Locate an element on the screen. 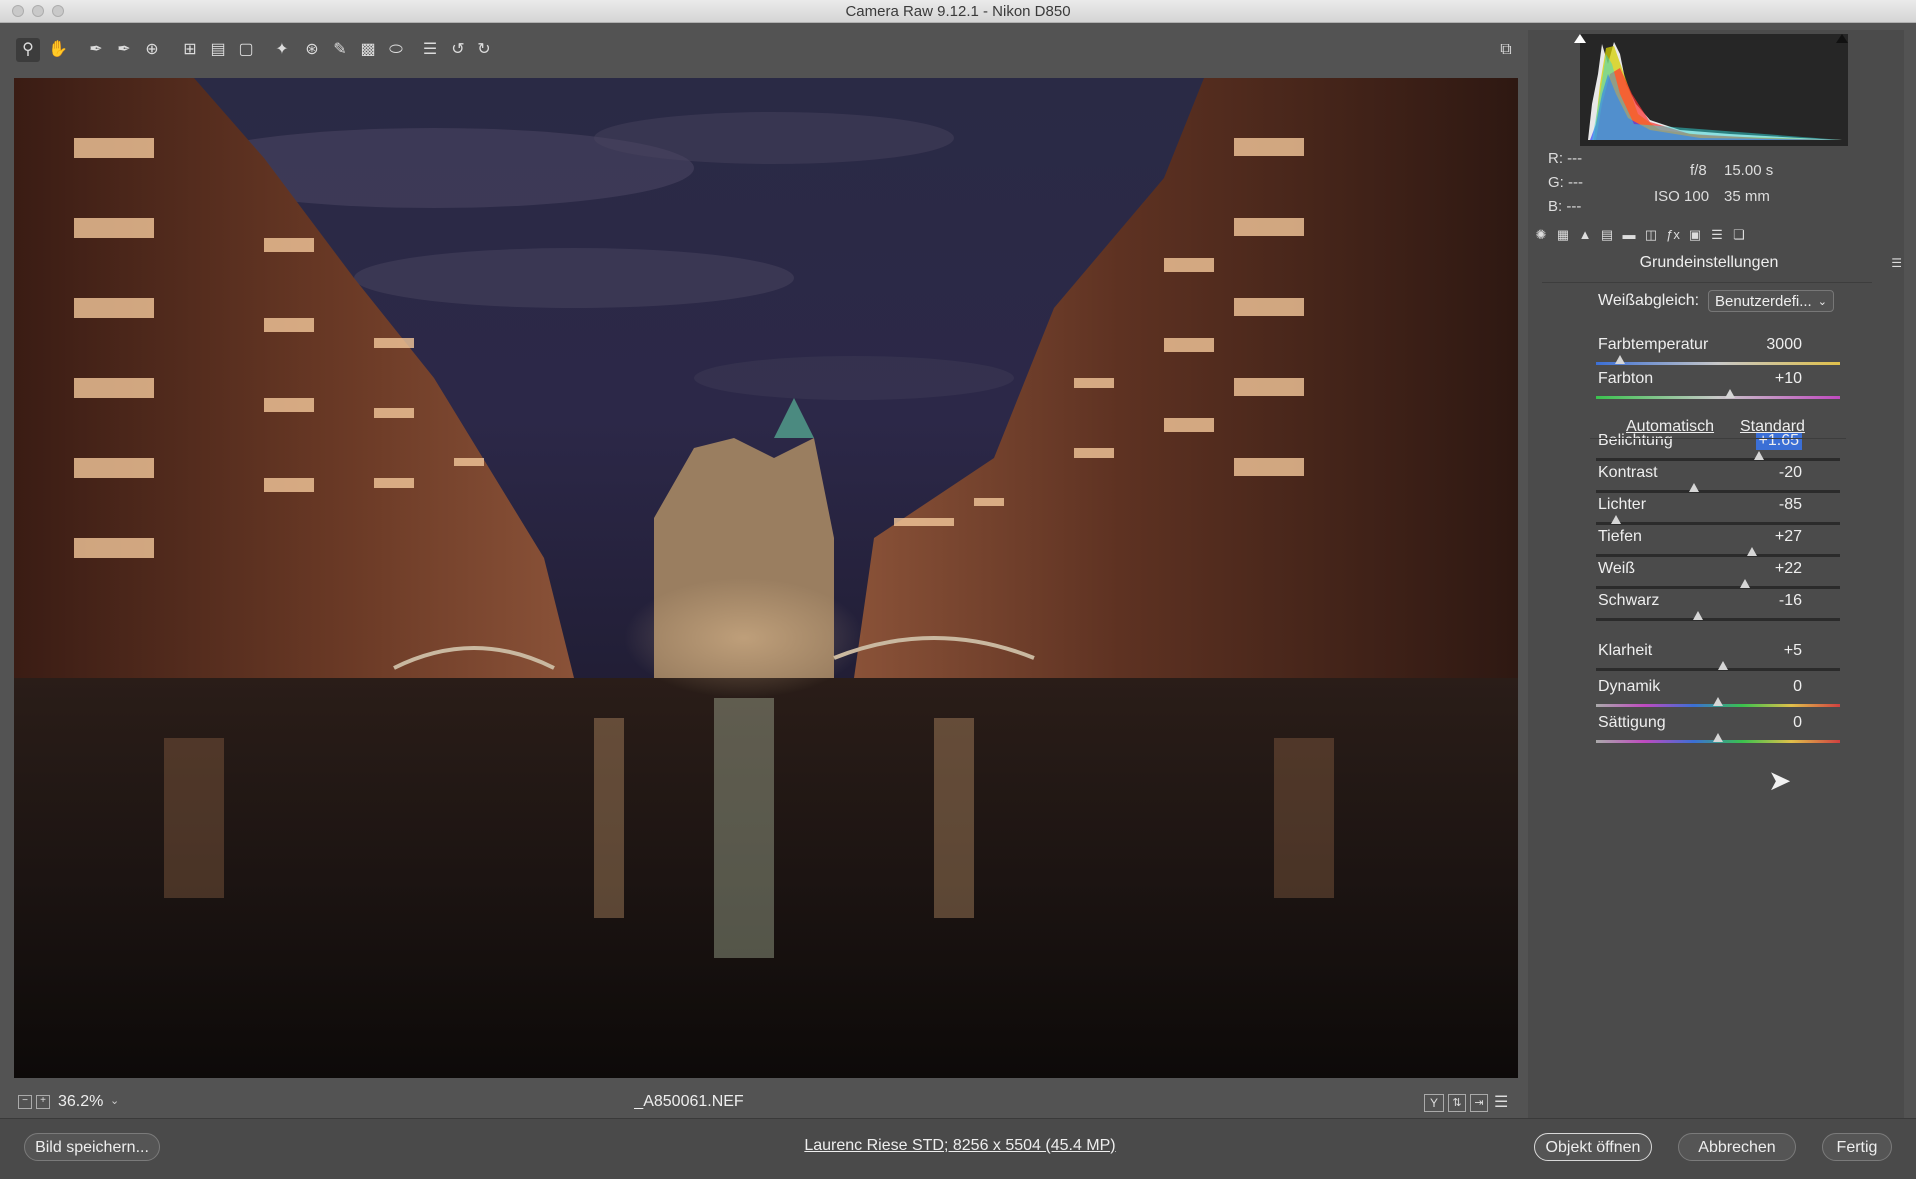  basic-tab-icon: ✺ is located at coordinates (1541, 235).